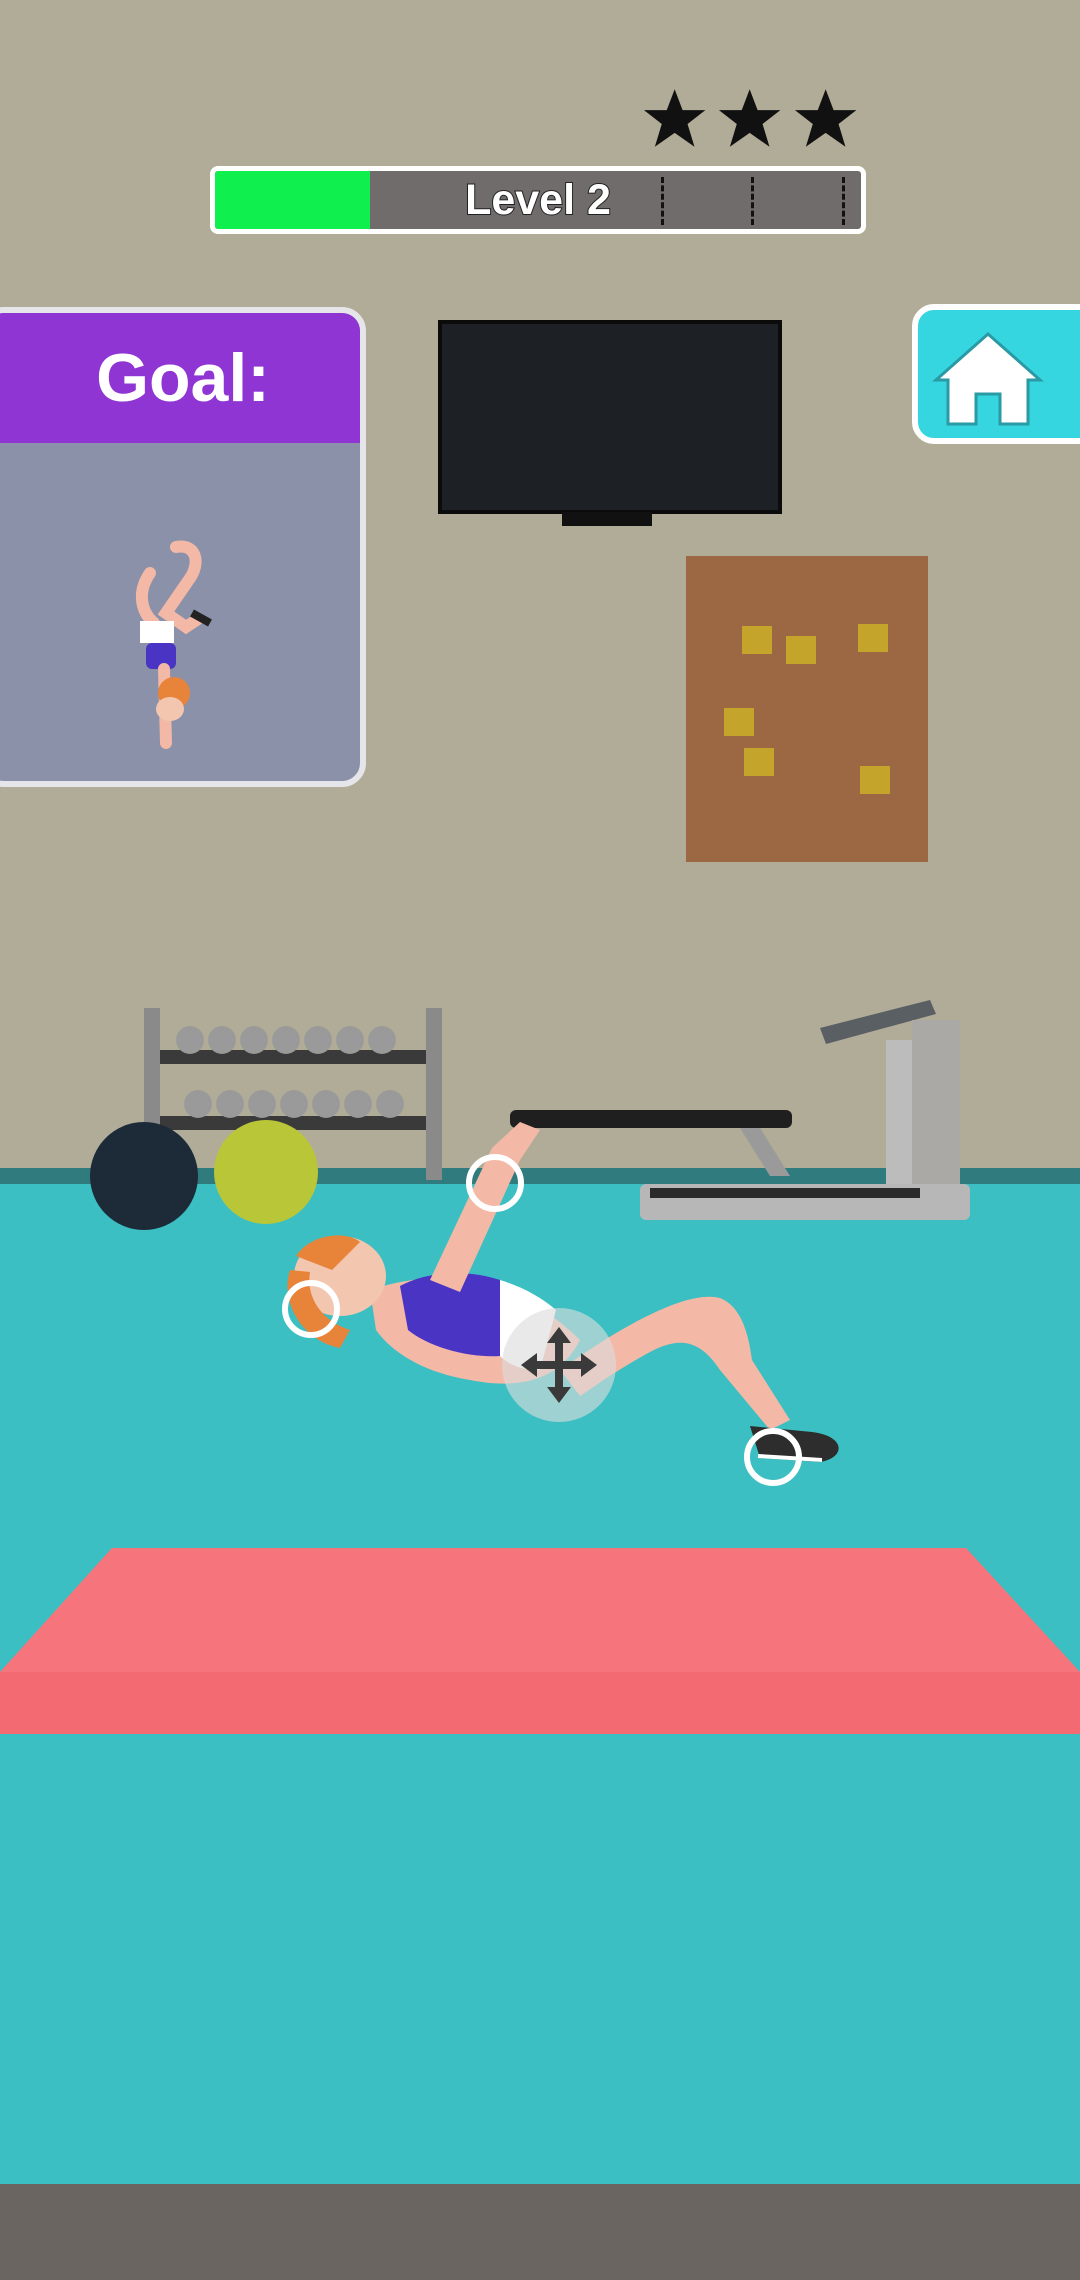 The width and height of the screenshot is (1080, 2280). What do you see at coordinates (144, 1176) in the screenshot?
I see `medicine-ball-dark` at bounding box center [144, 1176].